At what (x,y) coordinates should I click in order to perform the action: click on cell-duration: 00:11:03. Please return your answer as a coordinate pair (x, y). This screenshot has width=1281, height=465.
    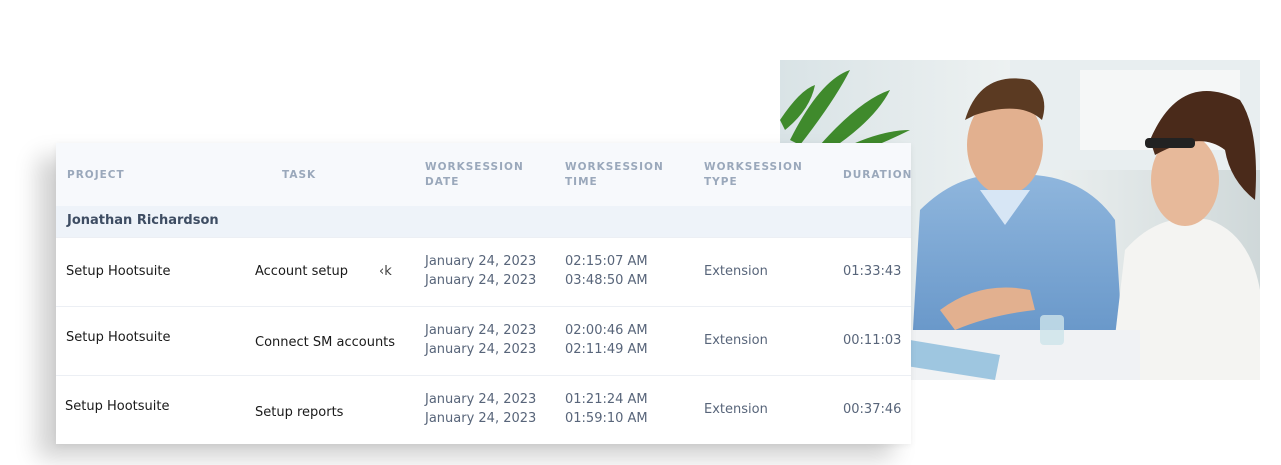
    Looking at the image, I should click on (872, 340).